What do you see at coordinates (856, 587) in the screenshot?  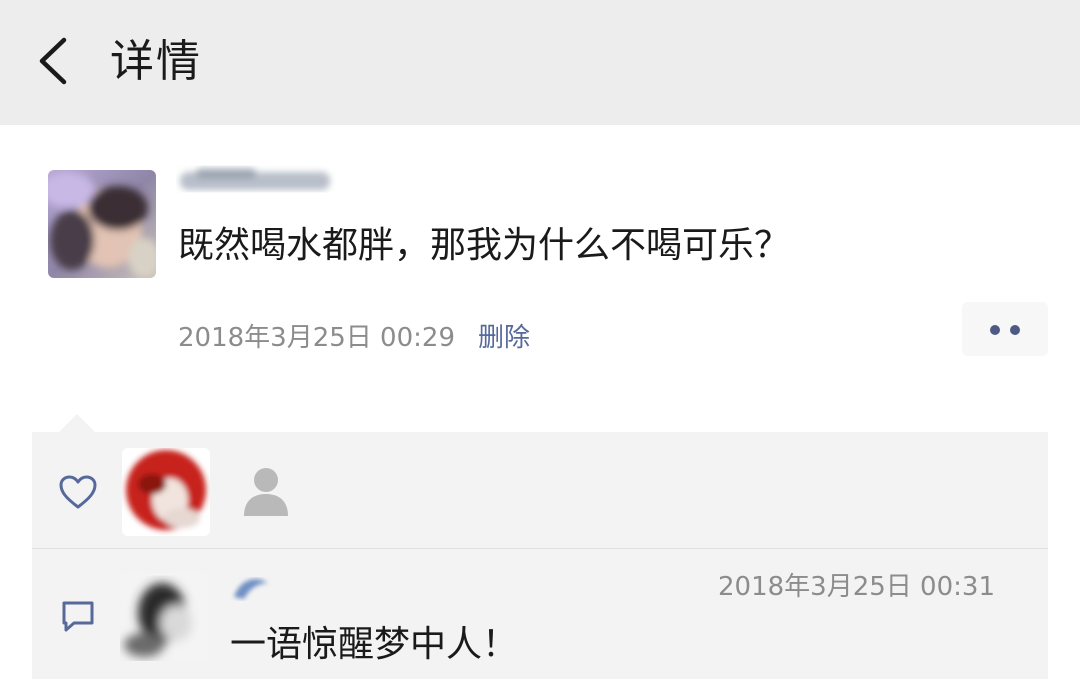 I see `comment-timestamp: 2018年3月25日 00:31` at bounding box center [856, 587].